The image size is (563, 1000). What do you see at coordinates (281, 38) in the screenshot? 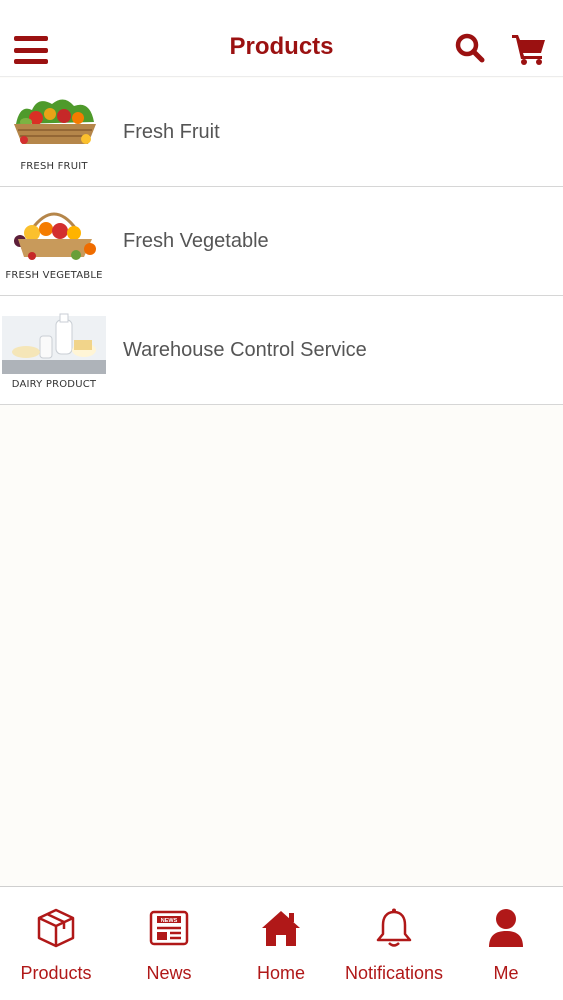
I see `app-header: Products` at bounding box center [281, 38].